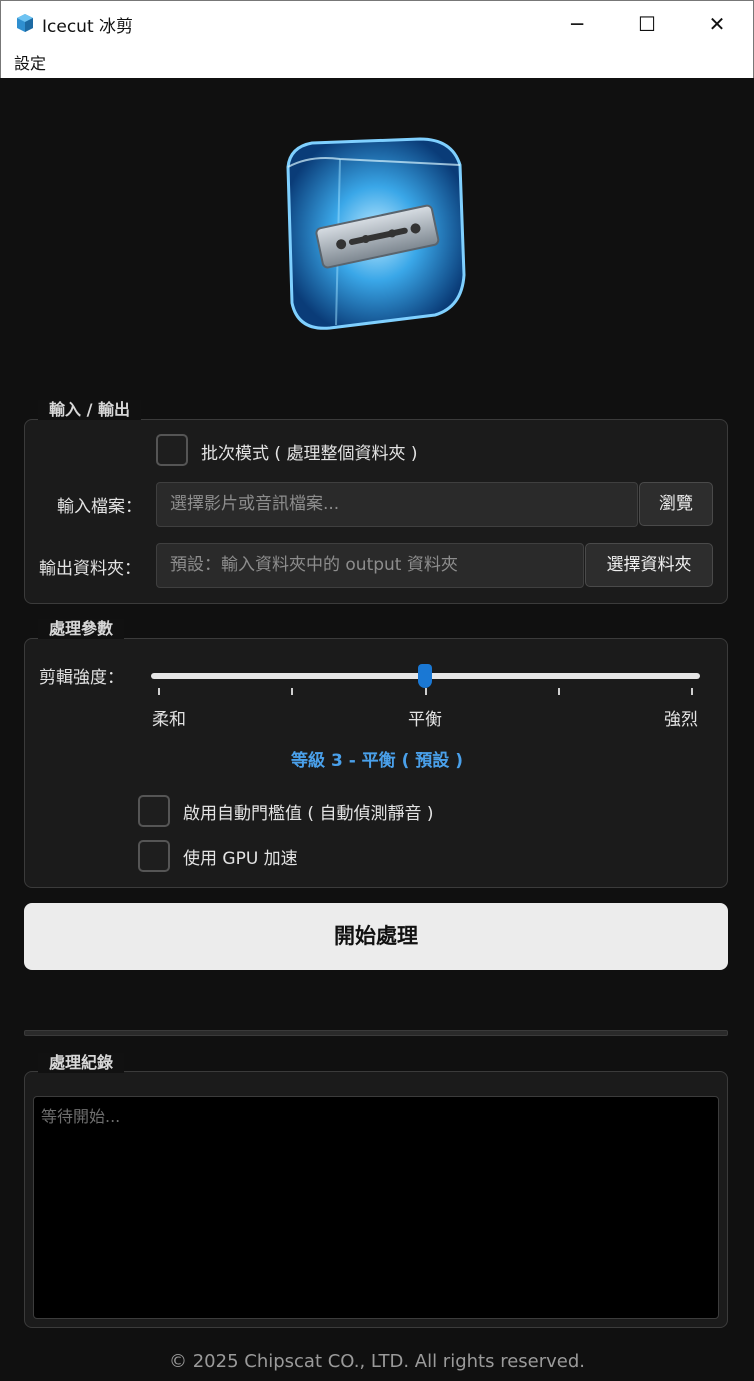  Describe the element at coordinates (99, 507) in the screenshot. I see `input-file-label: 輸入檔案：` at that location.